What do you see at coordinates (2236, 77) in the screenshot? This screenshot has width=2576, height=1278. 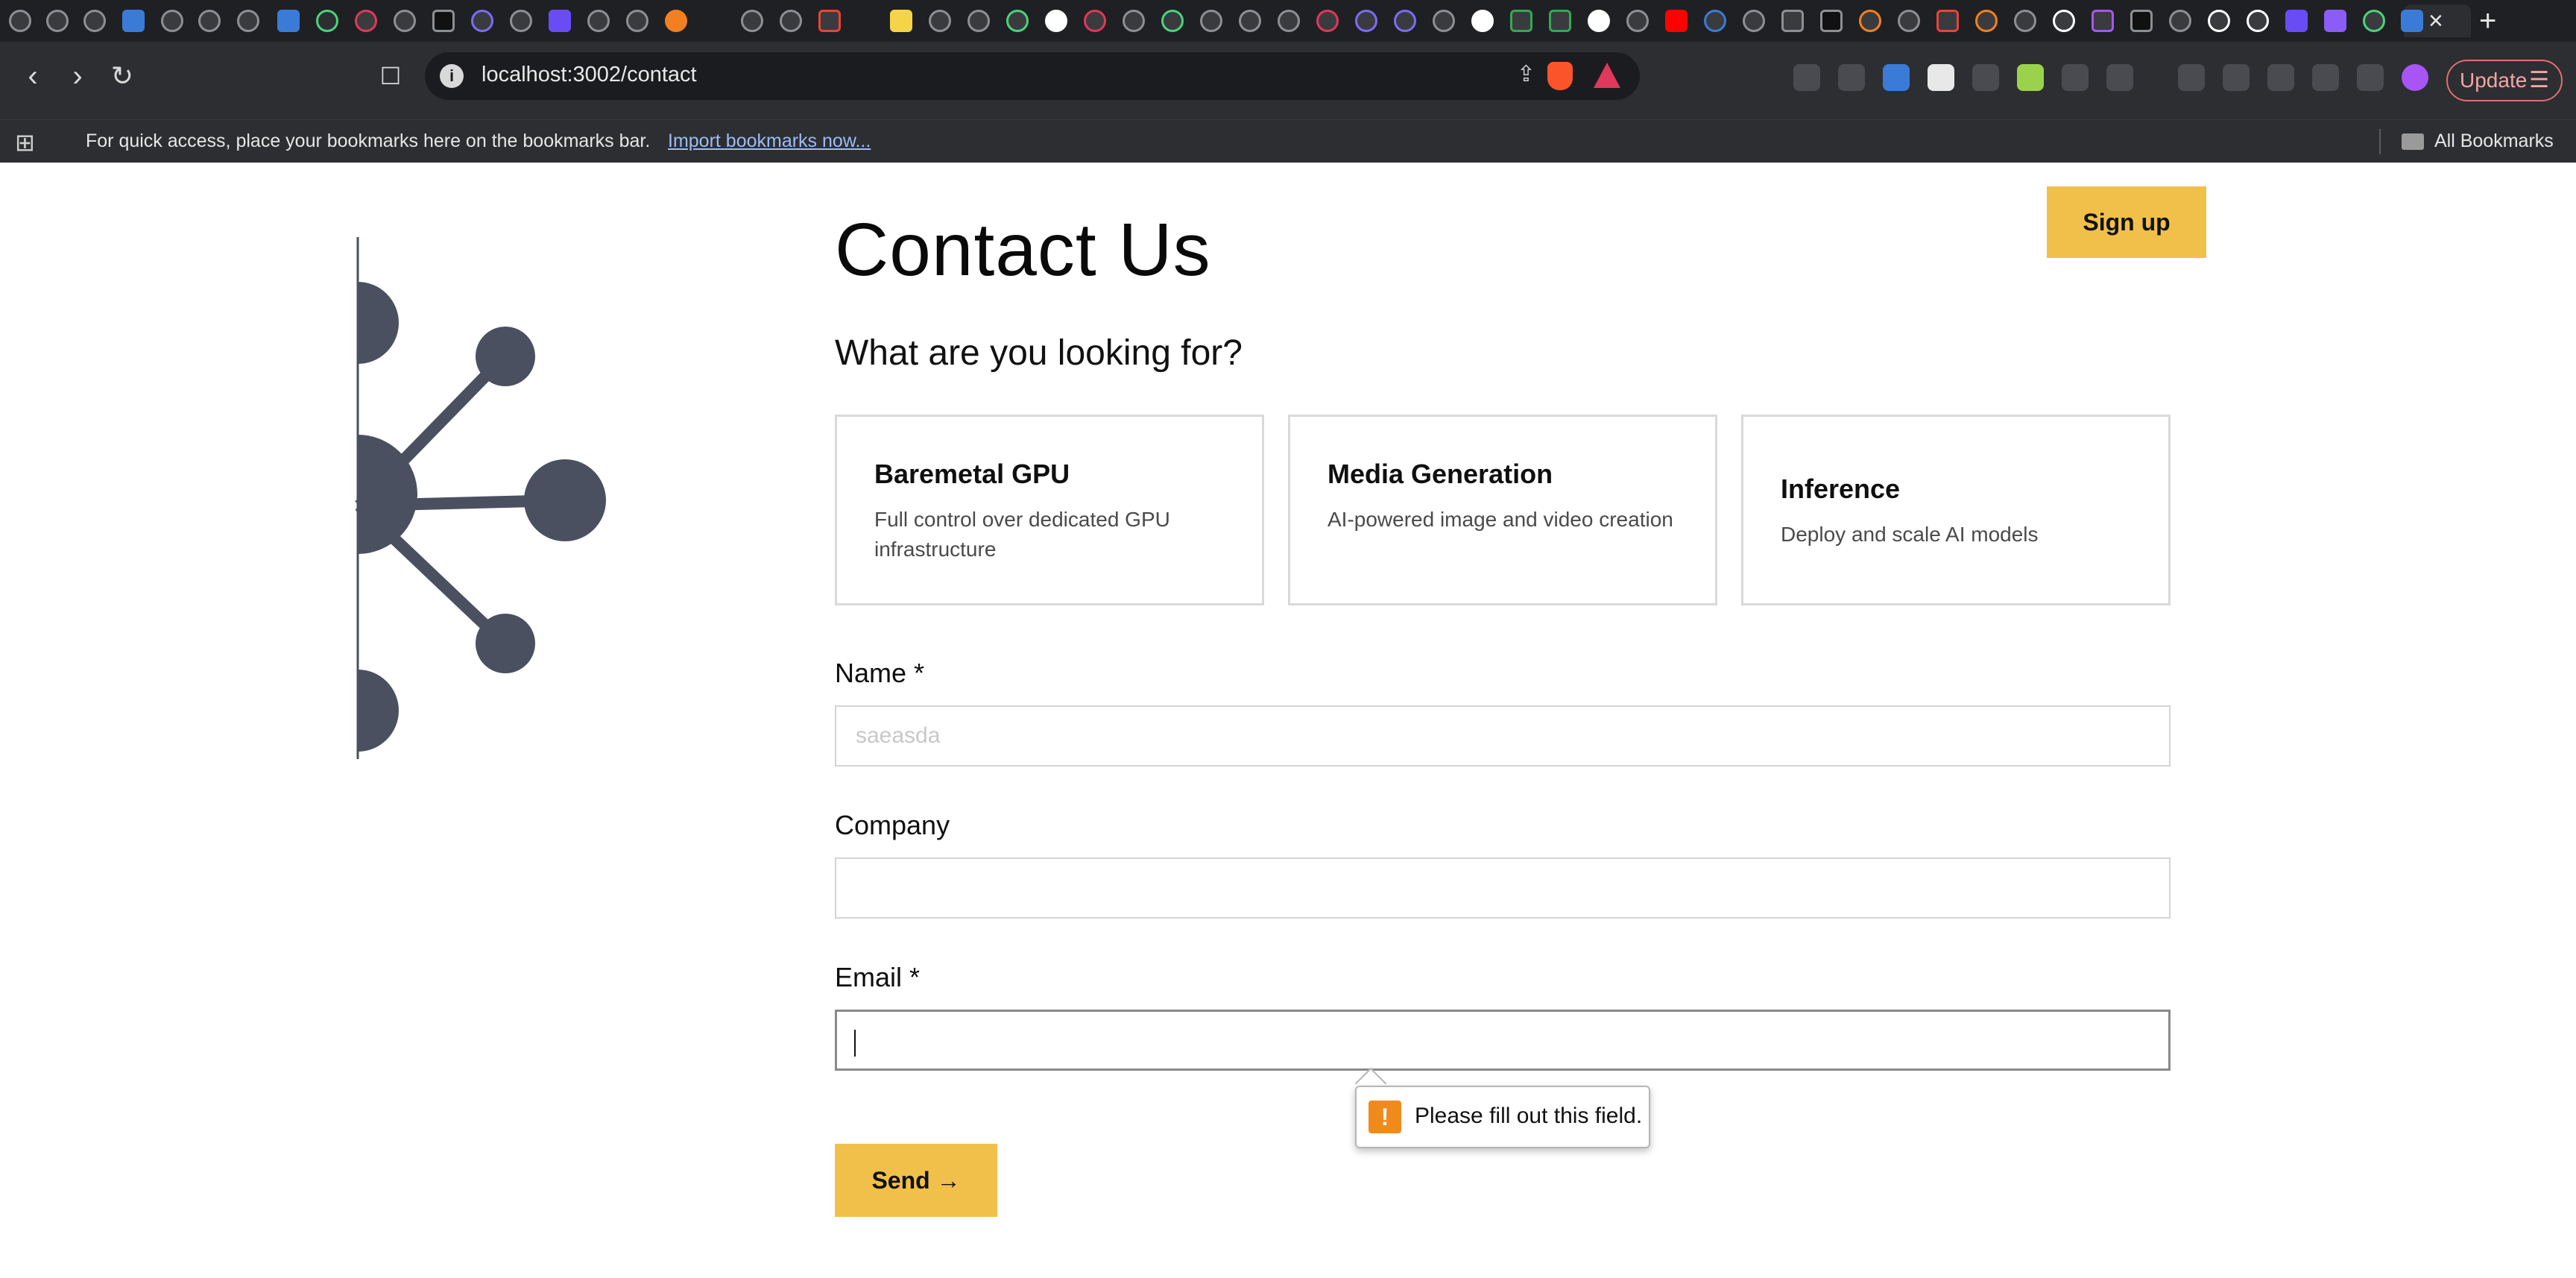 I see `sidebar-icon` at bounding box center [2236, 77].